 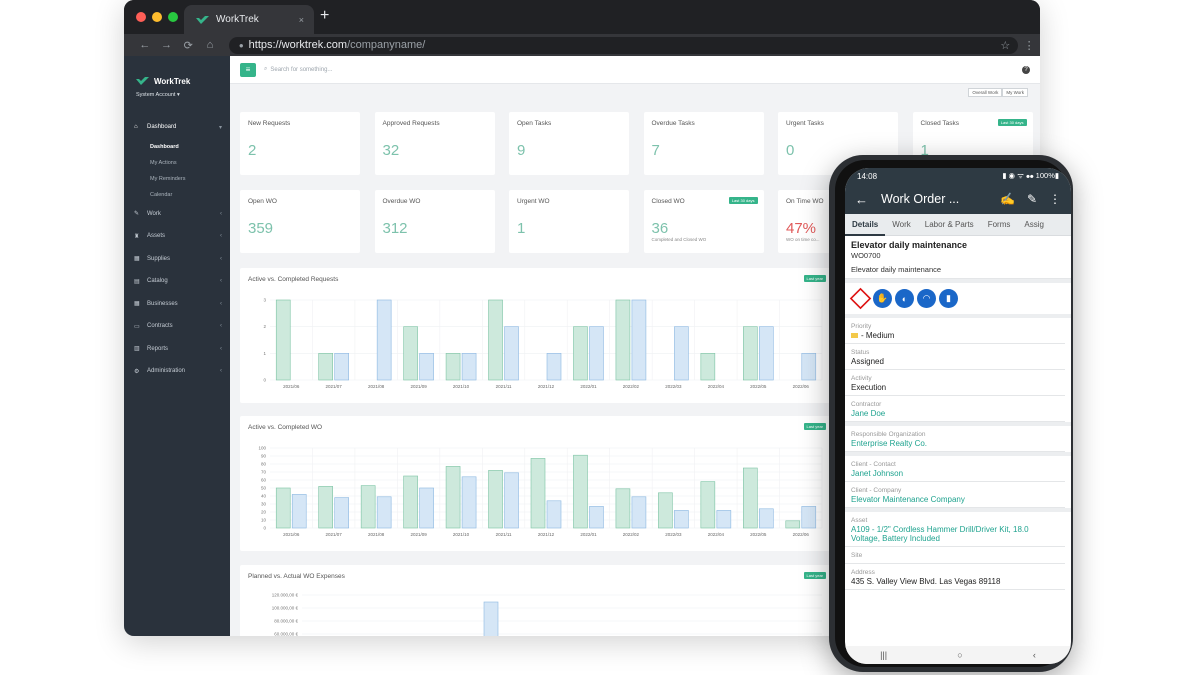 I want to click on back-arrow-icon: ←, so click(x=865, y=199).